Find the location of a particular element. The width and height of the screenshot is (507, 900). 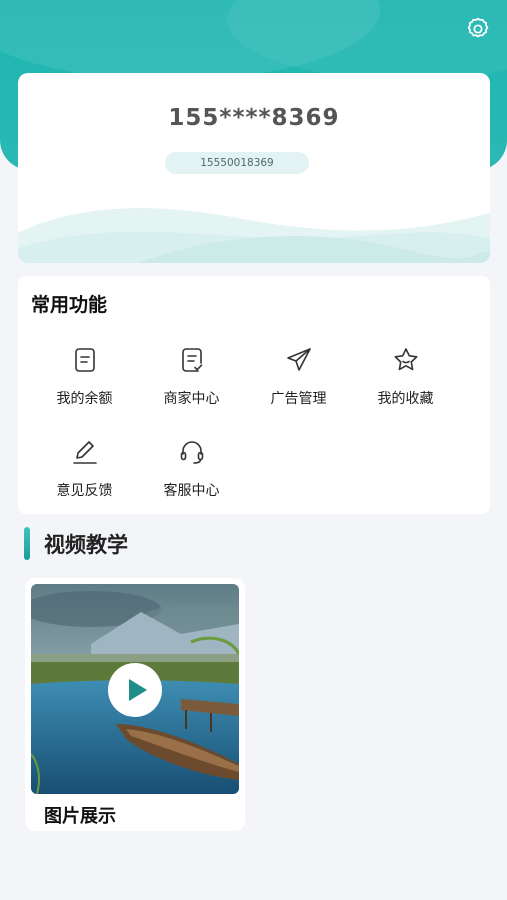

phone-number-badge: 15550018369 is located at coordinates (237, 163).